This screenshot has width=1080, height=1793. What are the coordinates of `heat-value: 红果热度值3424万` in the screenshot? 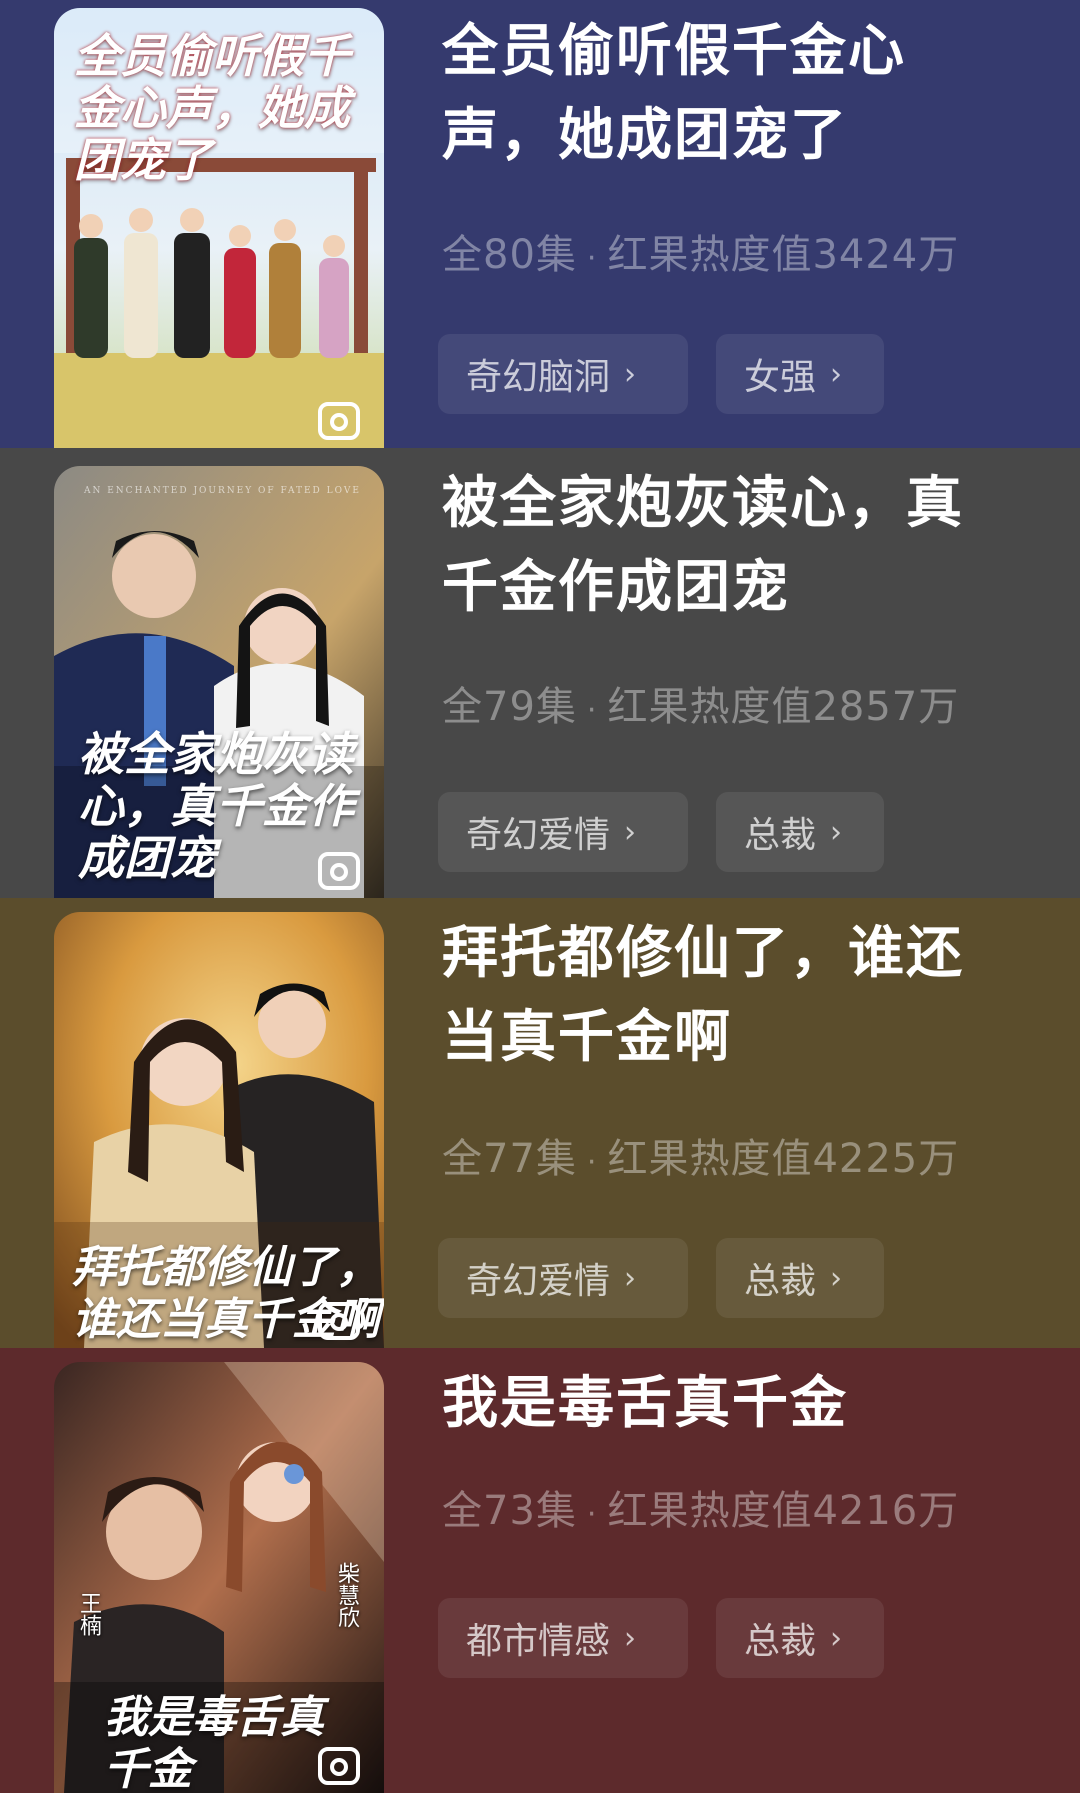 It's located at (783, 255).